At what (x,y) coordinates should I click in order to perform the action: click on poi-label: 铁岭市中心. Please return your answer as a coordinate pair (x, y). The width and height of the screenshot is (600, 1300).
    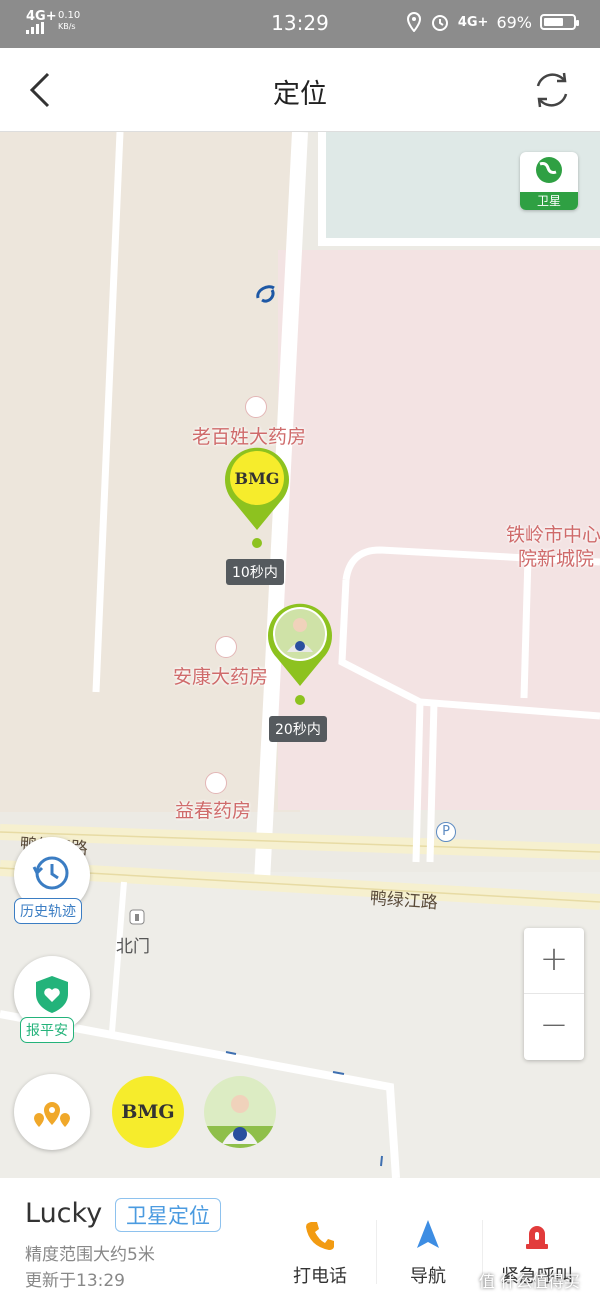
    Looking at the image, I should click on (553, 533).